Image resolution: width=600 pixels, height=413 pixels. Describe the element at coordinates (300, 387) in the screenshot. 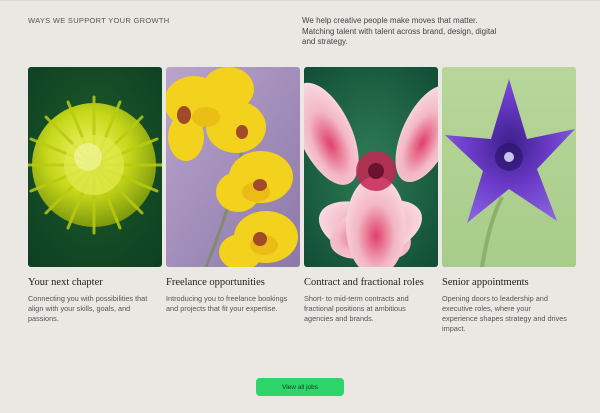

I see `view-all-jobs-button: View all jobs` at that location.